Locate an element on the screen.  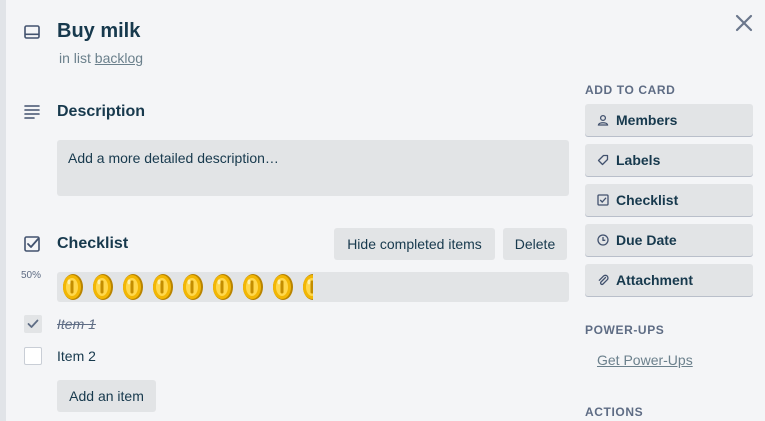
power-ups-heading: POWER-UPS is located at coordinates (625, 330).